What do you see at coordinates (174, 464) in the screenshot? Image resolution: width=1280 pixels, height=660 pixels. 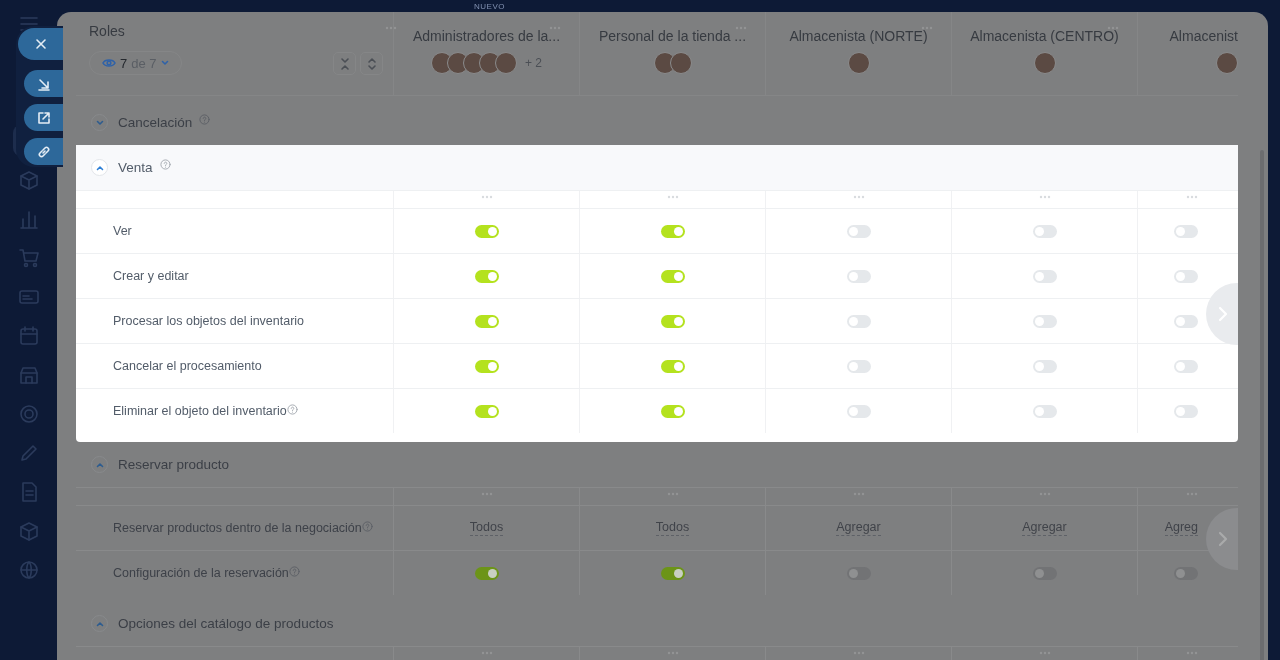 I see `section-title: Reservar producto` at bounding box center [174, 464].